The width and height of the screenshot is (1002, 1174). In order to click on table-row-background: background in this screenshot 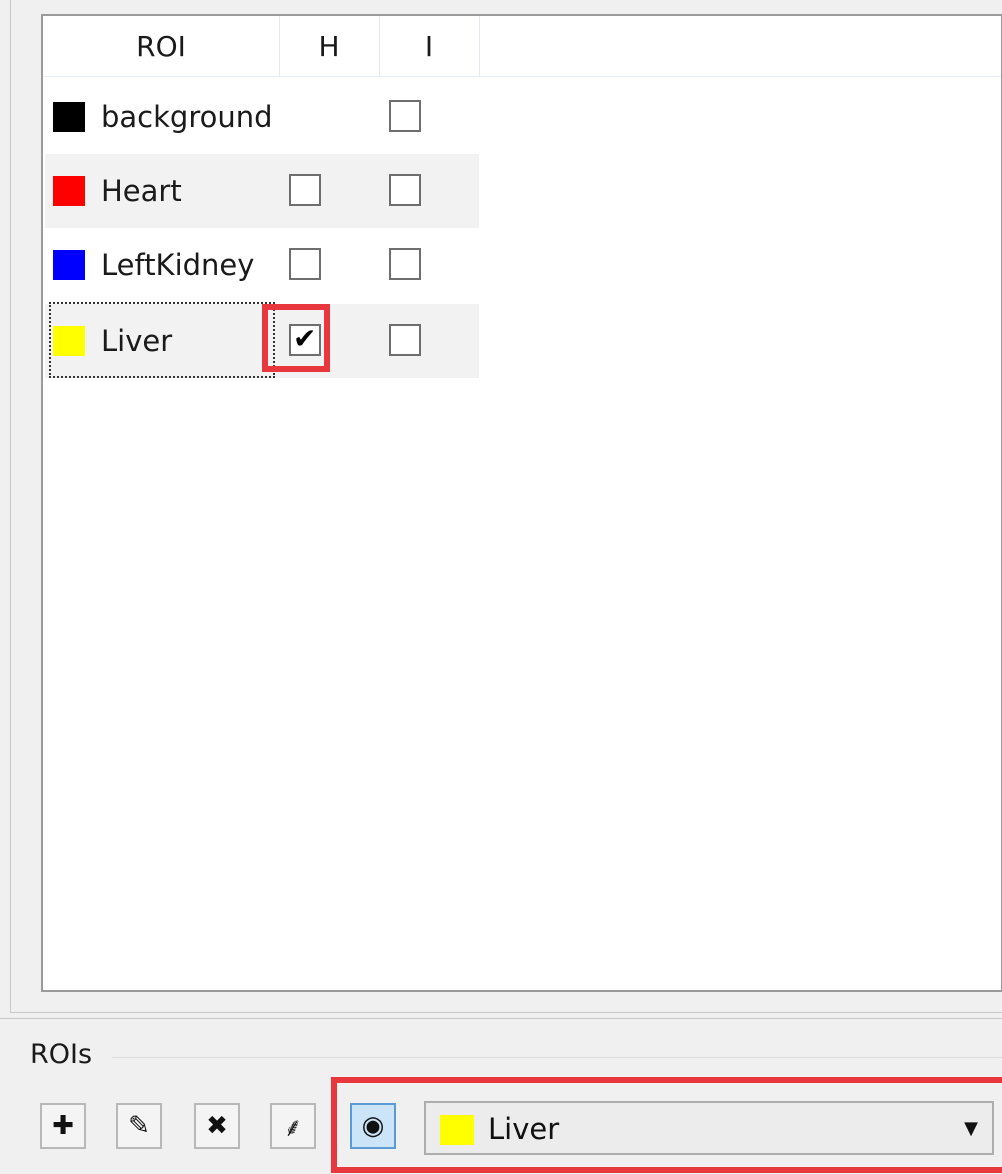, I will do `click(262, 117)`.